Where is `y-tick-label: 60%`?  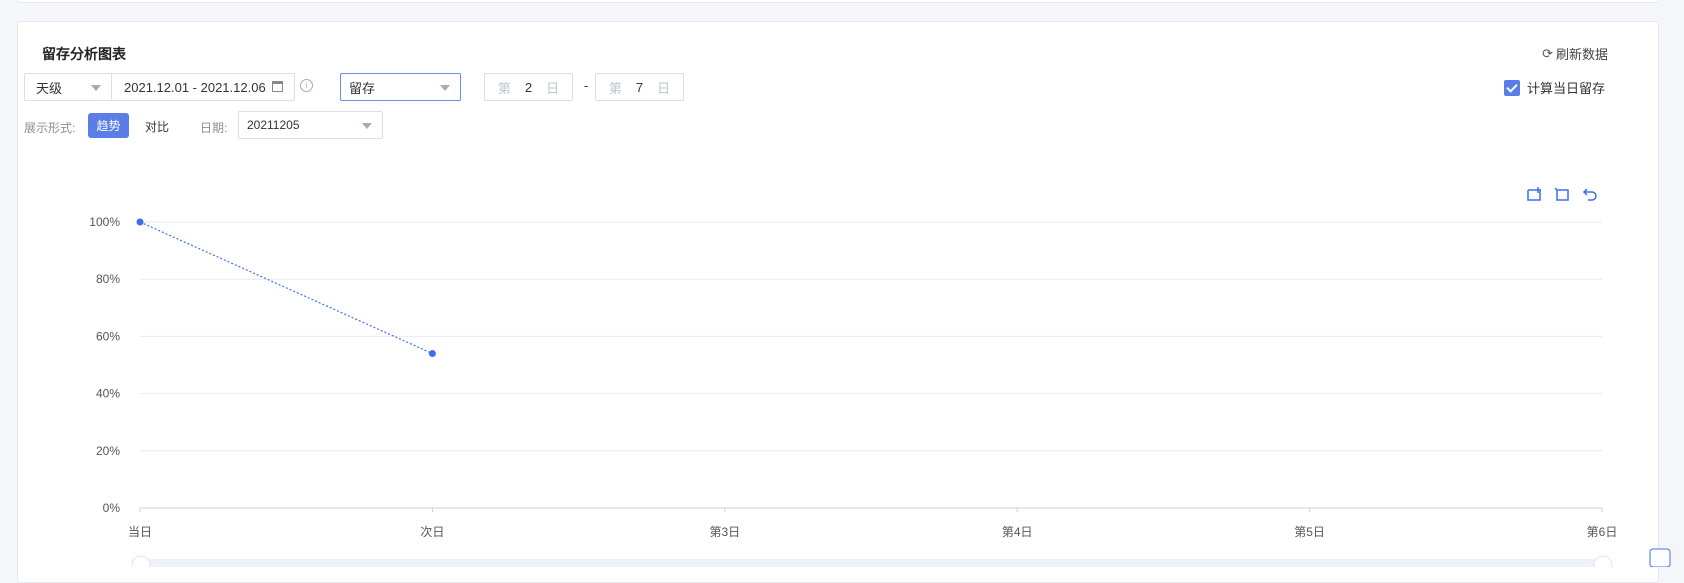
y-tick-label: 60% is located at coordinates (108, 336).